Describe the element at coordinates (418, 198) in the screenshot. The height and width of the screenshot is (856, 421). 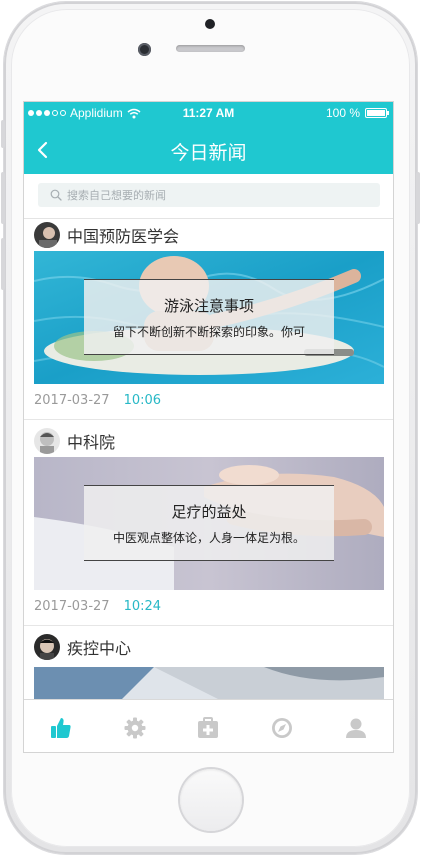
I see `power-button` at that location.